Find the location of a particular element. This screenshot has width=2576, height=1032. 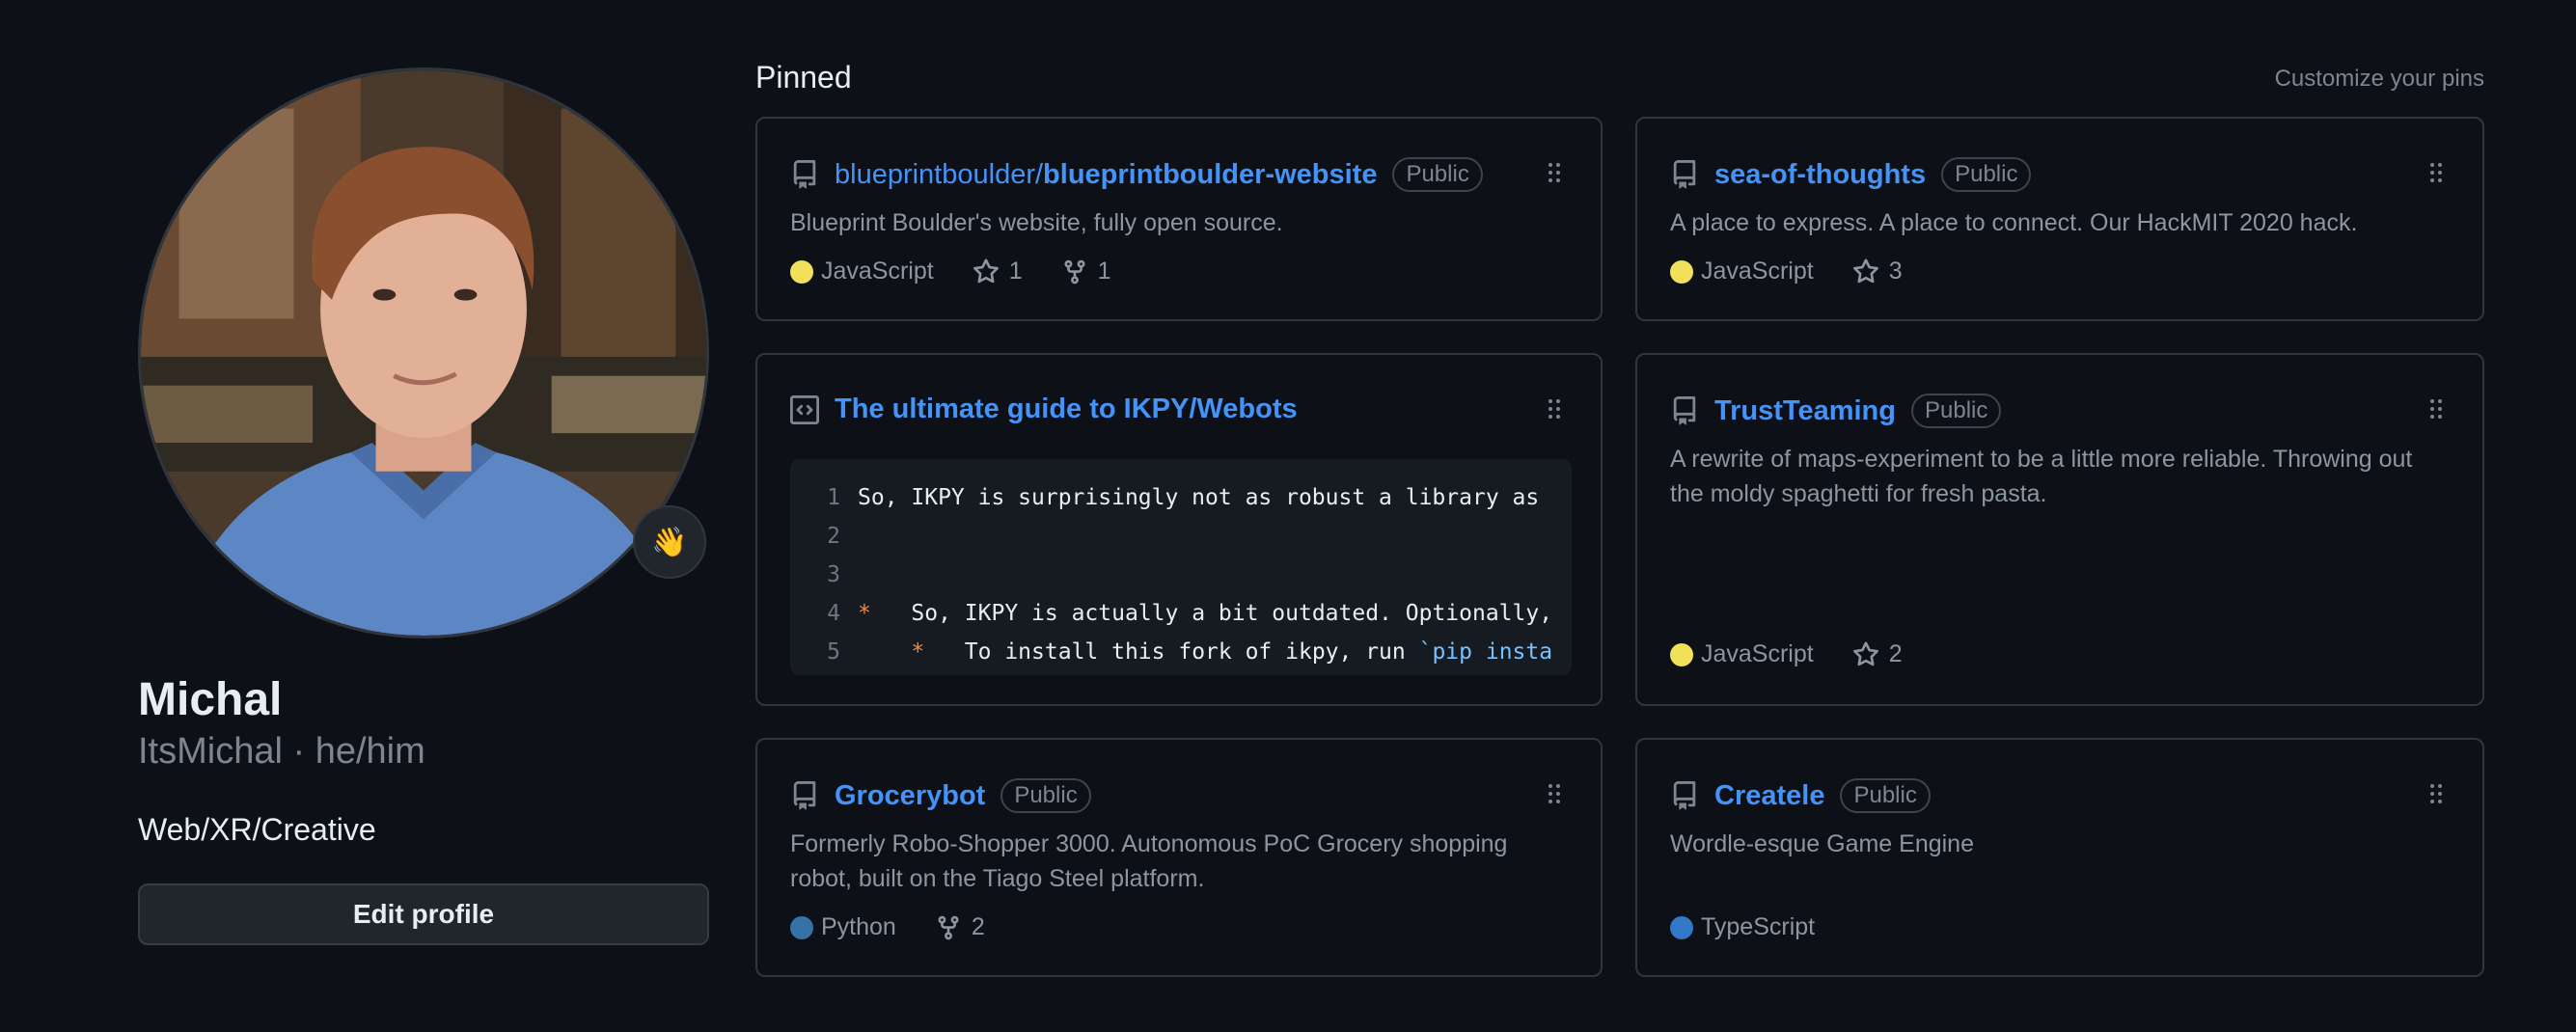

profile-bio: Web/XR/Creative is located at coordinates (257, 829).